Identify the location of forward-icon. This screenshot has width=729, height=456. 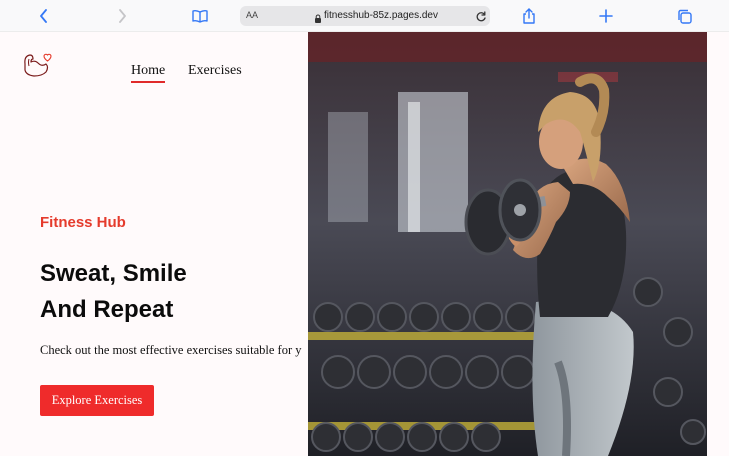
(122, 16).